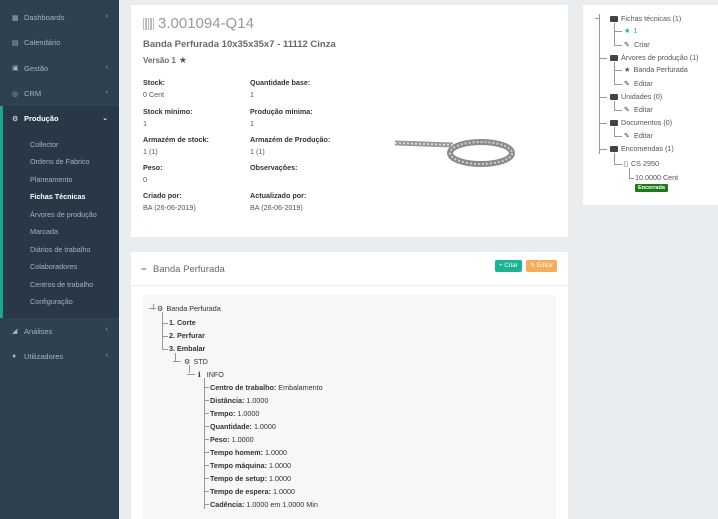 The width and height of the screenshot is (718, 519). What do you see at coordinates (236, 452) in the screenshot?
I see `detail-label: Tempo homem:` at bounding box center [236, 452].